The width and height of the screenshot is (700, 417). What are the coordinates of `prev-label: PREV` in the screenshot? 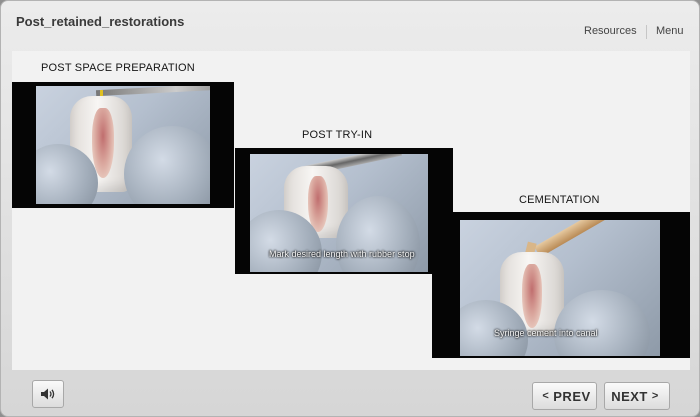 It's located at (572, 396).